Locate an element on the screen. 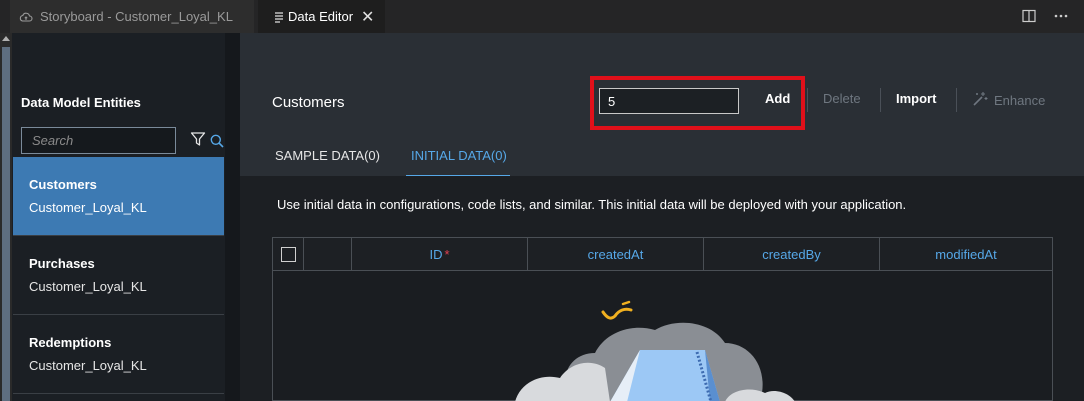 The image size is (1084, 401). scrollbar-thumb is located at coordinates (6, 224).